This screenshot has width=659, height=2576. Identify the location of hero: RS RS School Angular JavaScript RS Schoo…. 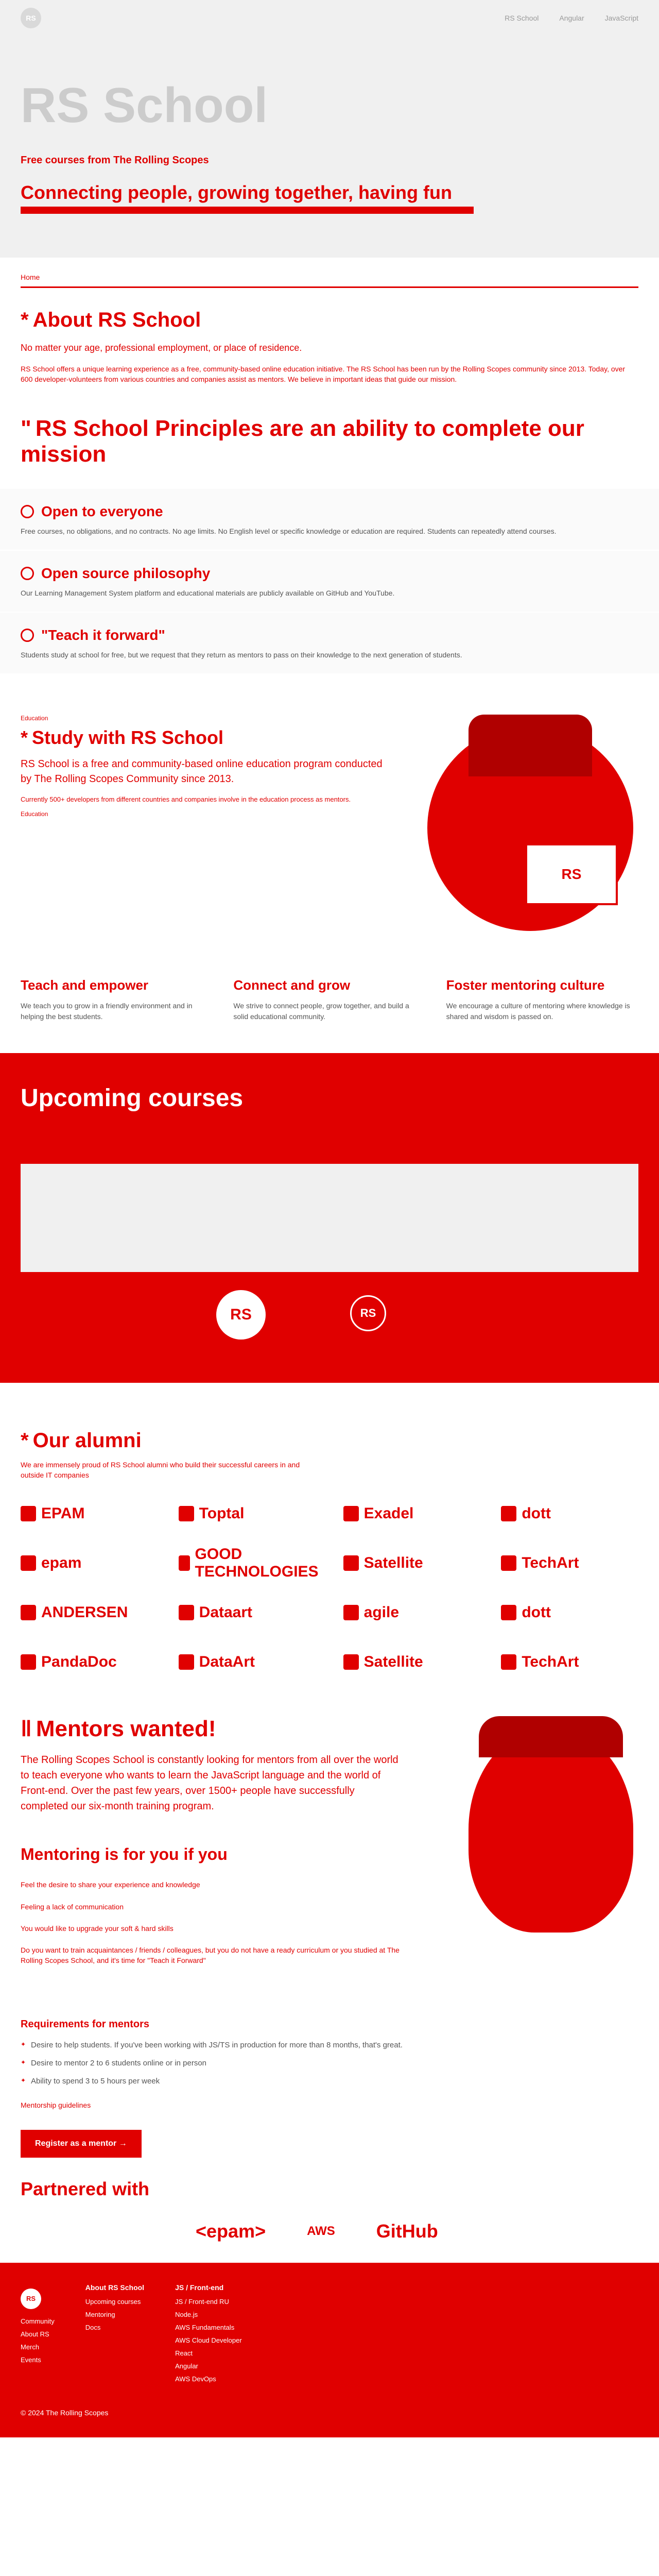
(329, 129).